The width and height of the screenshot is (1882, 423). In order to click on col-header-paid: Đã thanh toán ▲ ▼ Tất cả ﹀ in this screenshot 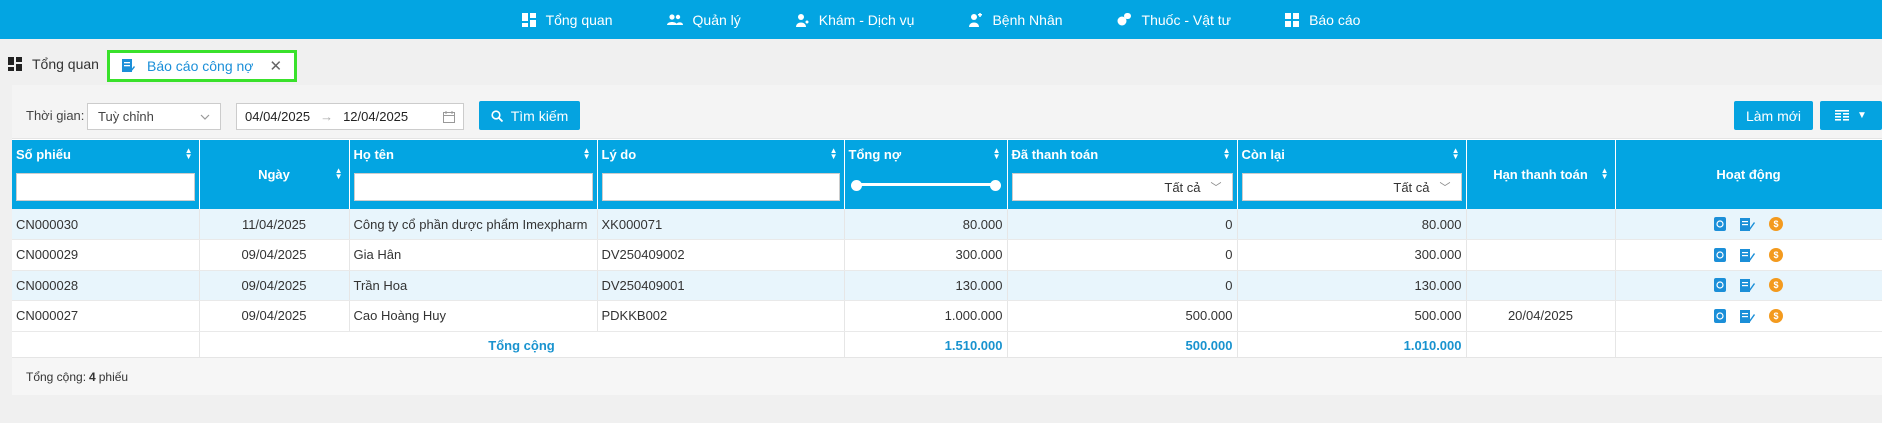, I will do `click(1122, 174)`.